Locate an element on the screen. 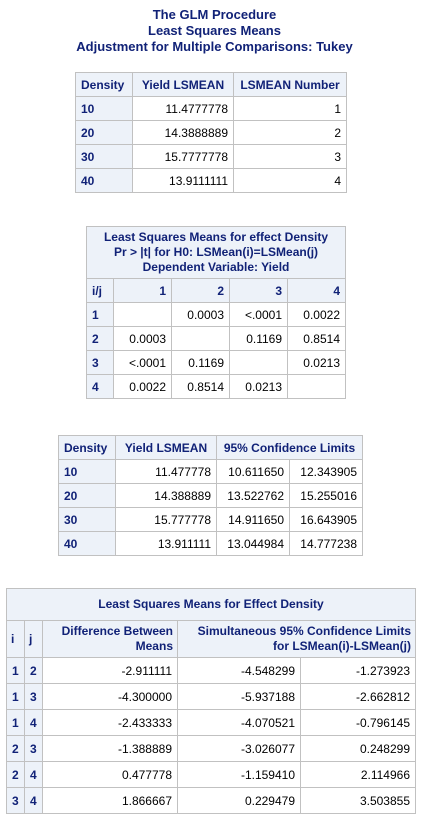  table-cell: -1.273923 is located at coordinates (358, 670).